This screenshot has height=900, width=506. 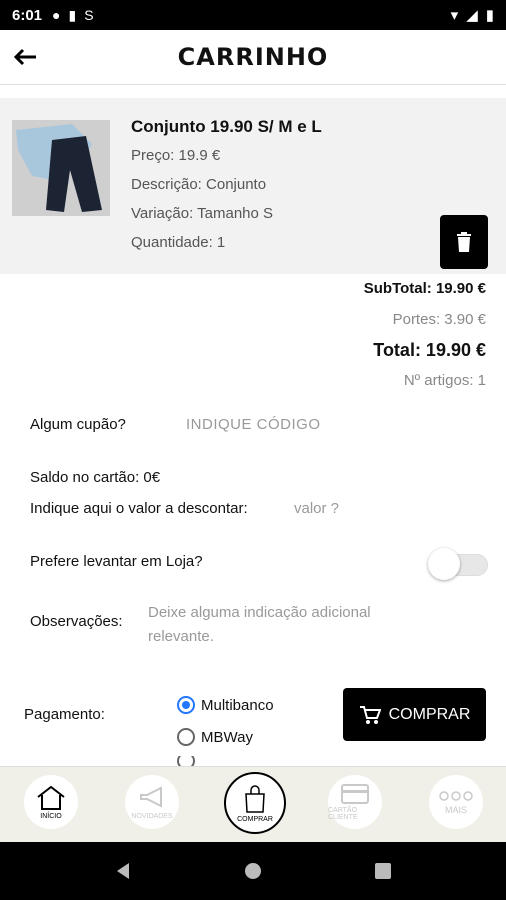 I want to click on product-price: Preço: 19.9 €, so click(x=176, y=155).